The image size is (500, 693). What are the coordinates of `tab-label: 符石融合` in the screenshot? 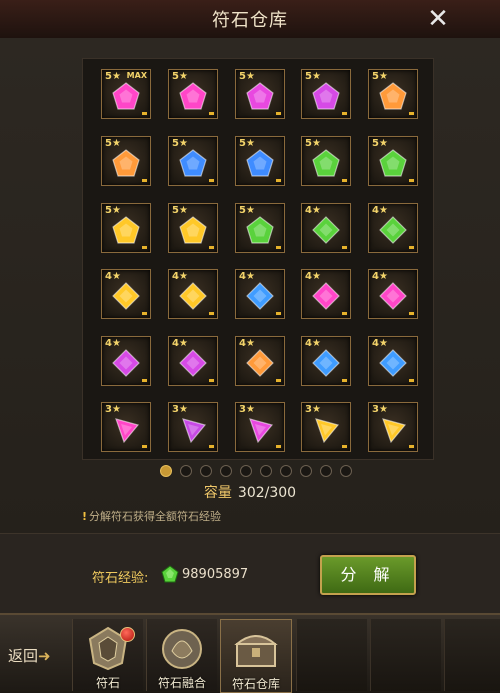 It's located at (181, 683).